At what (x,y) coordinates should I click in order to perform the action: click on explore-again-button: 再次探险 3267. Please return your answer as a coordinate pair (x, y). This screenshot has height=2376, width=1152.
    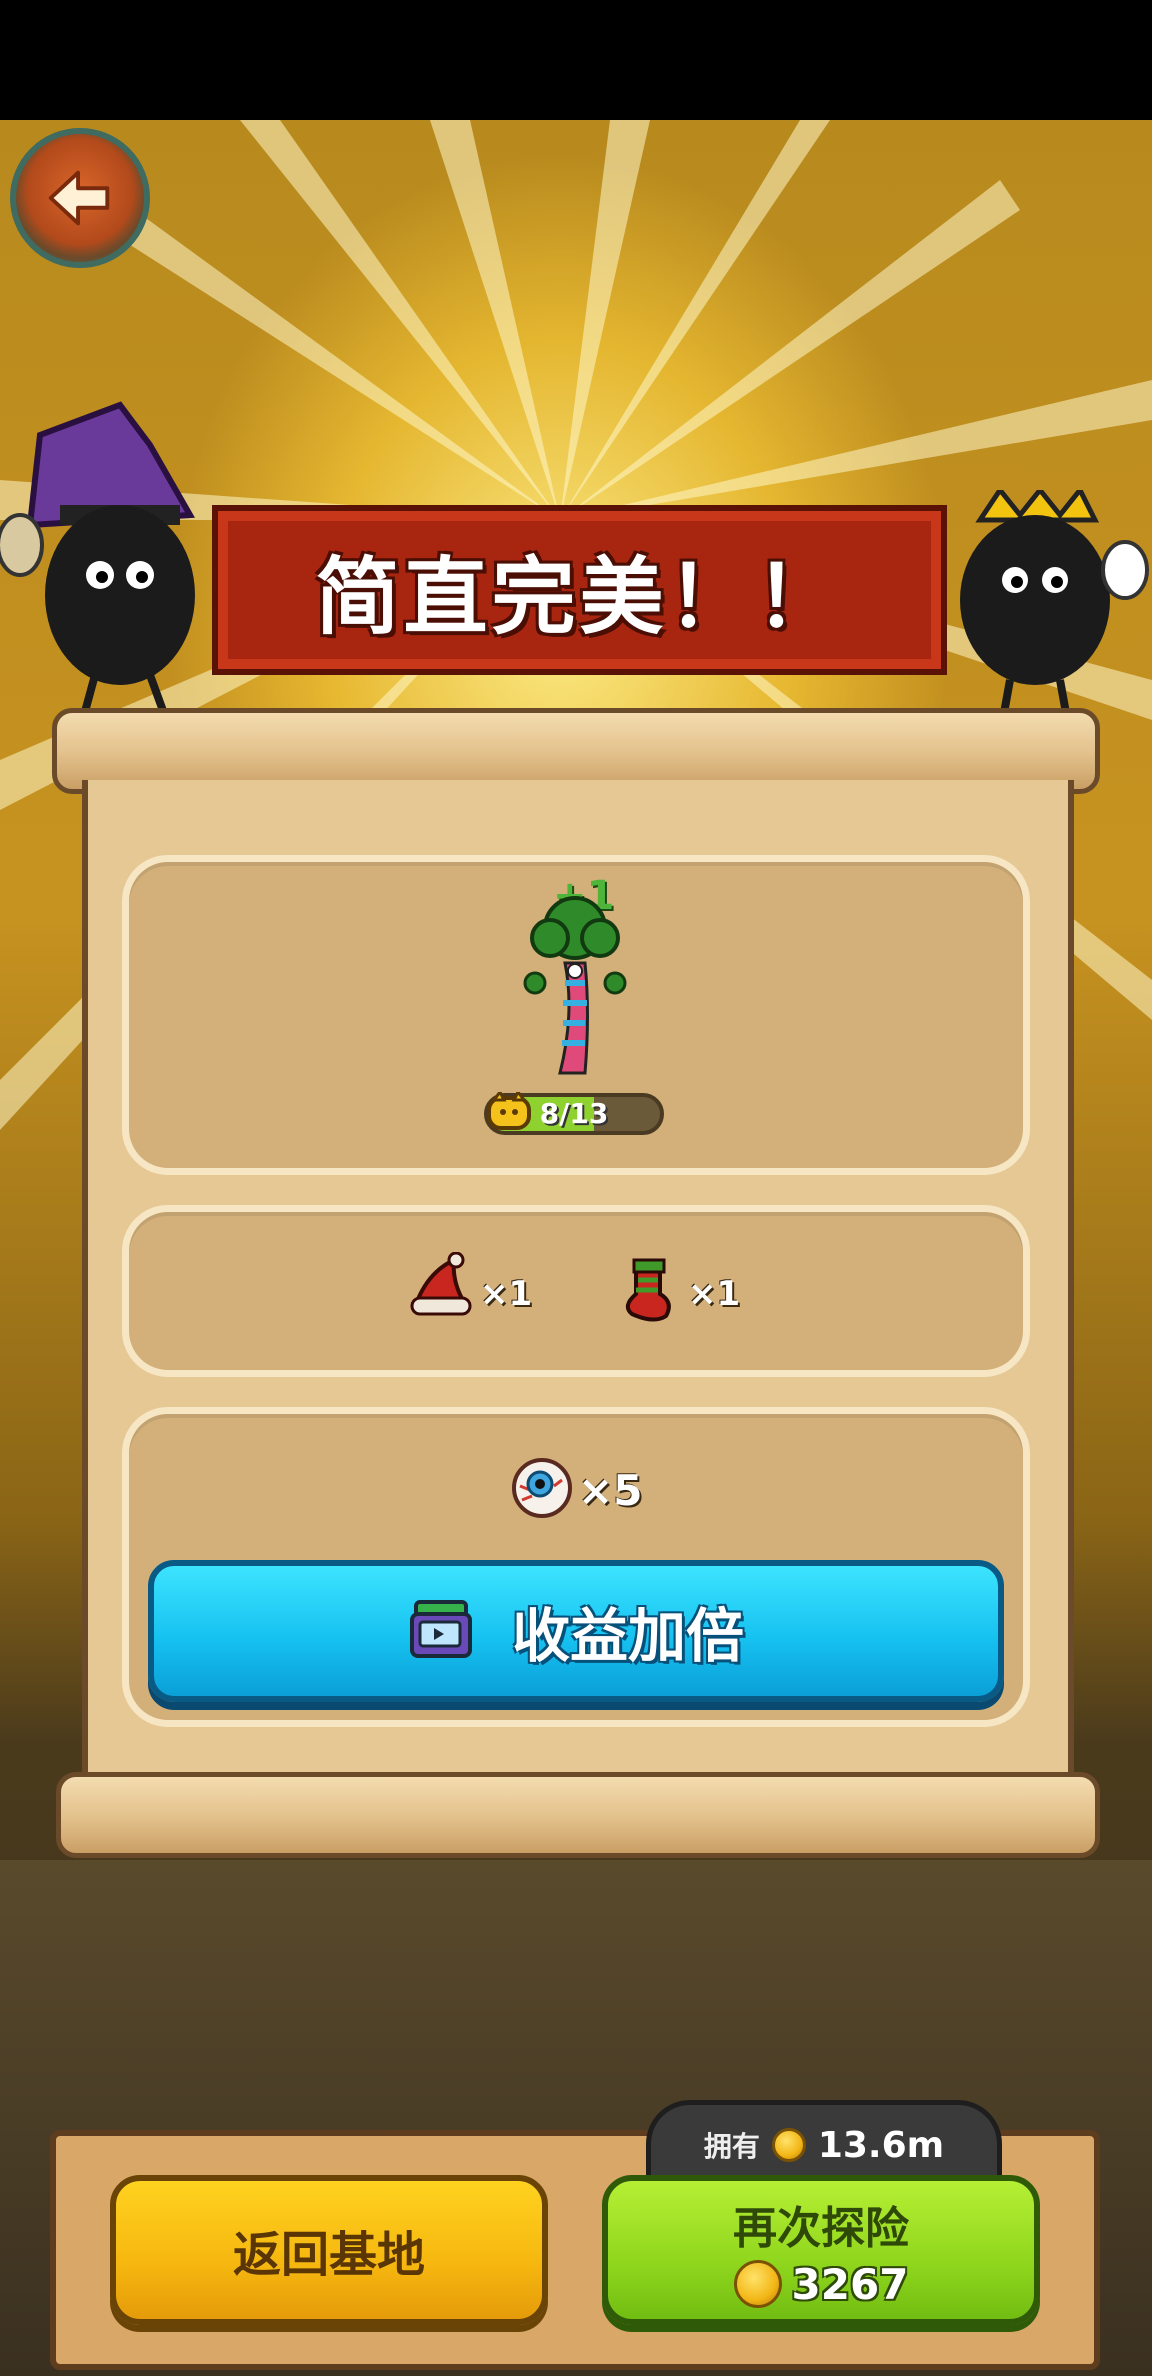
    Looking at the image, I should click on (821, 2250).